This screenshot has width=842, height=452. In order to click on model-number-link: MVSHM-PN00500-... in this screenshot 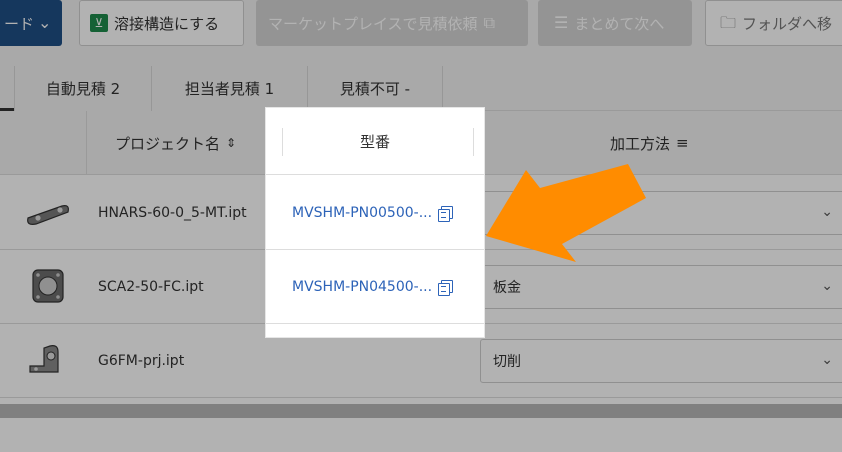, I will do `click(362, 213)`.